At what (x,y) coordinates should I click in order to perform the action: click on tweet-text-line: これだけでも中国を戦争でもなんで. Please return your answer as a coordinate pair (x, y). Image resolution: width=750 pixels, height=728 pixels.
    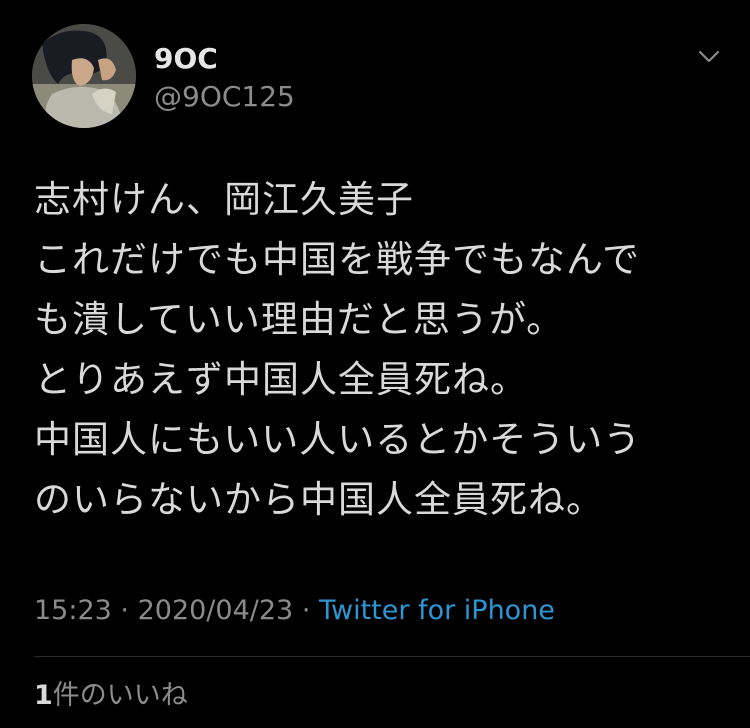
    Looking at the image, I should click on (337, 259).